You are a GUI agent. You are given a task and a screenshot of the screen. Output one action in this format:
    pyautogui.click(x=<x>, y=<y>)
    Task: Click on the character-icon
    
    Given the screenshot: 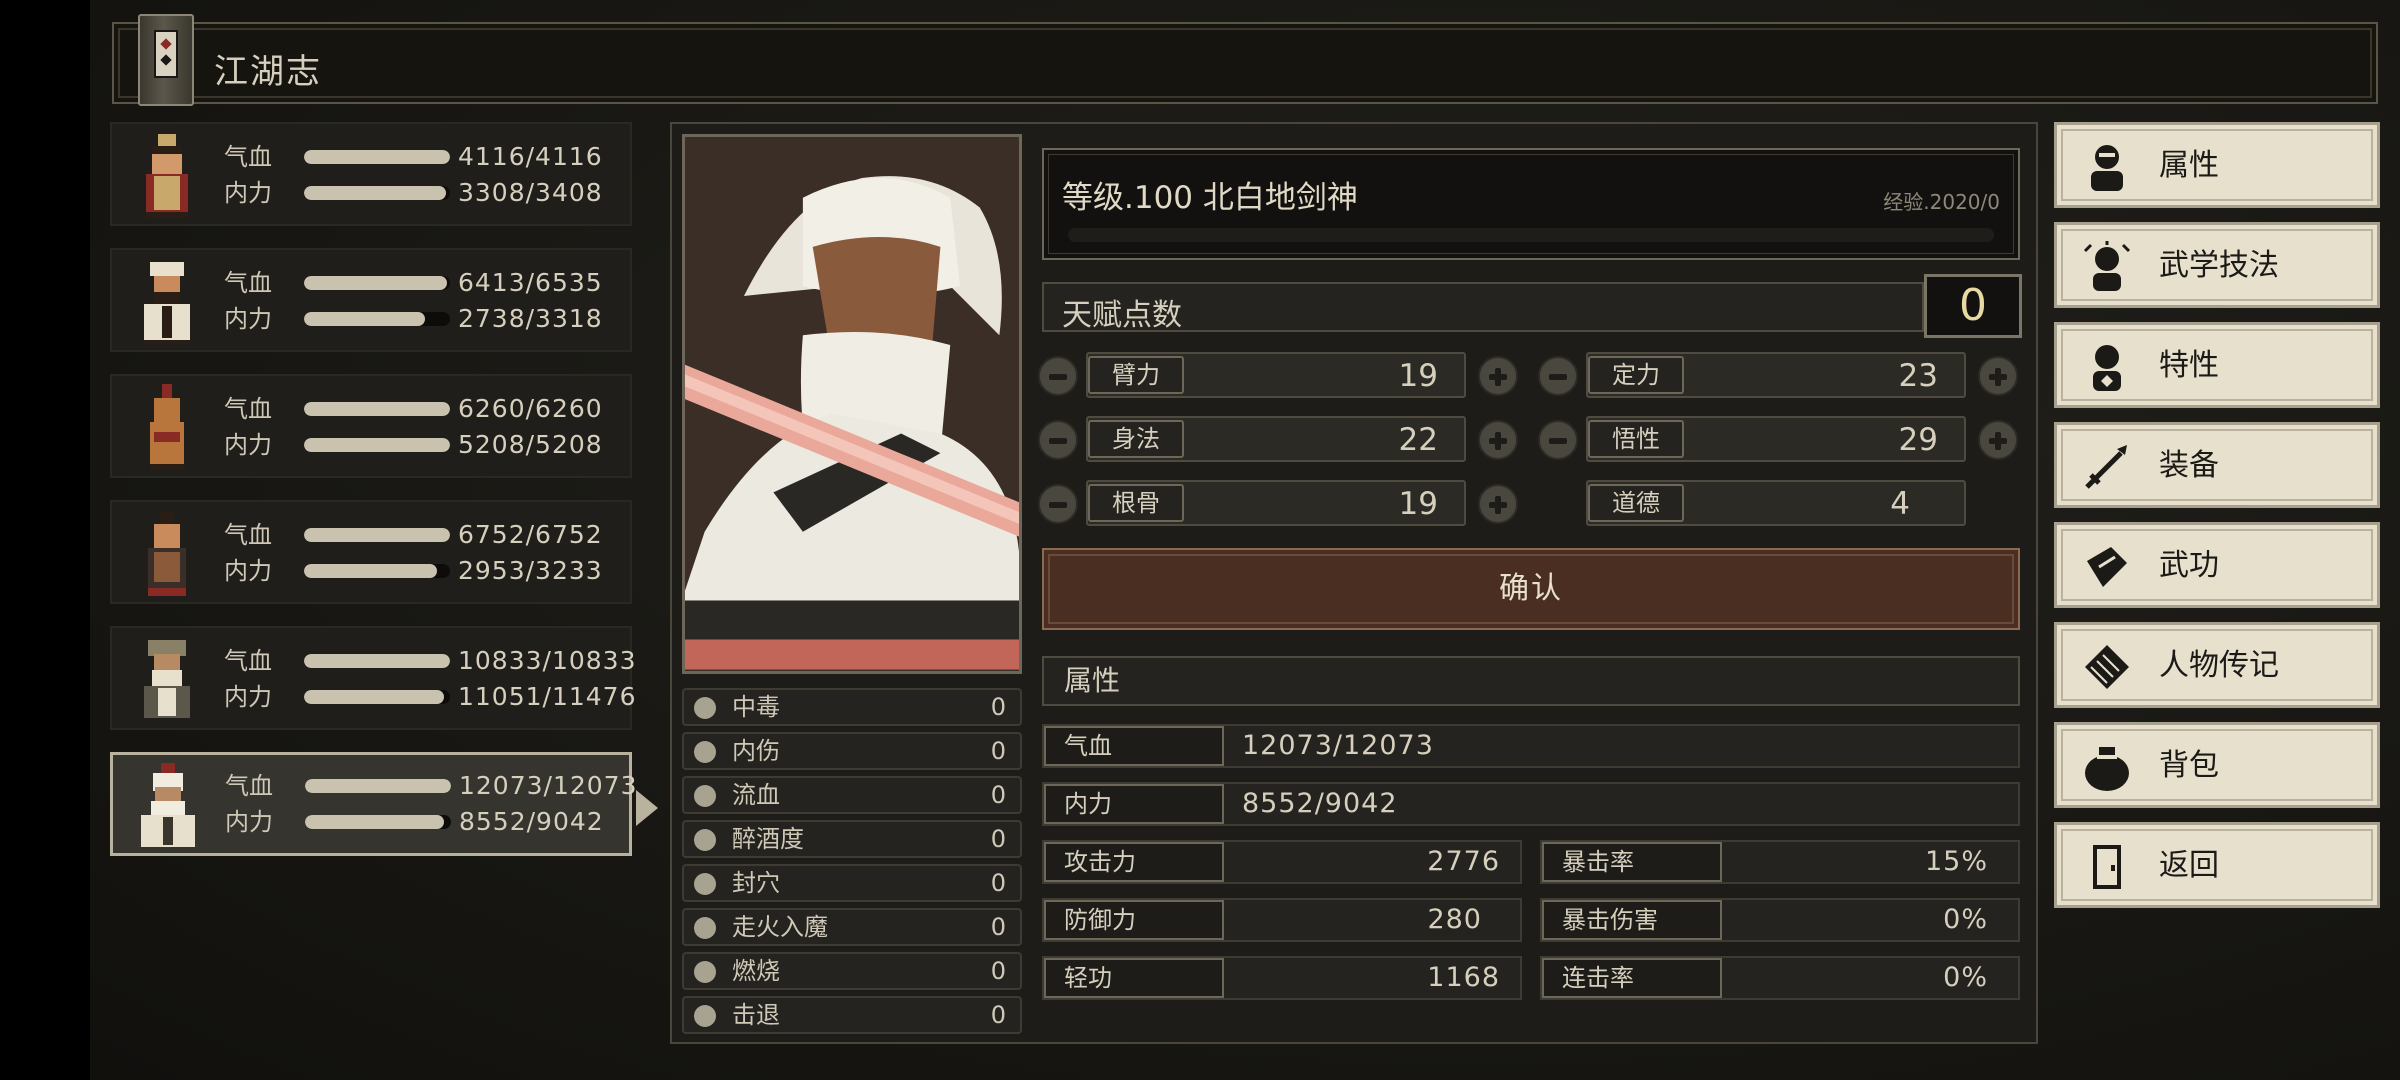 What is the action you would take?
    pyautogui.click(x=2107, y=168)
    